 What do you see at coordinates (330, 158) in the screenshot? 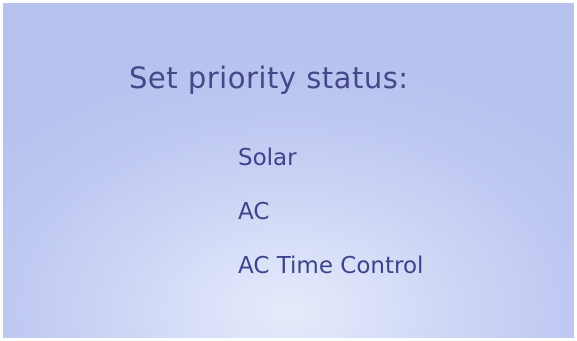
I see `option-solar: Solar` at bounding box center [330, 158].